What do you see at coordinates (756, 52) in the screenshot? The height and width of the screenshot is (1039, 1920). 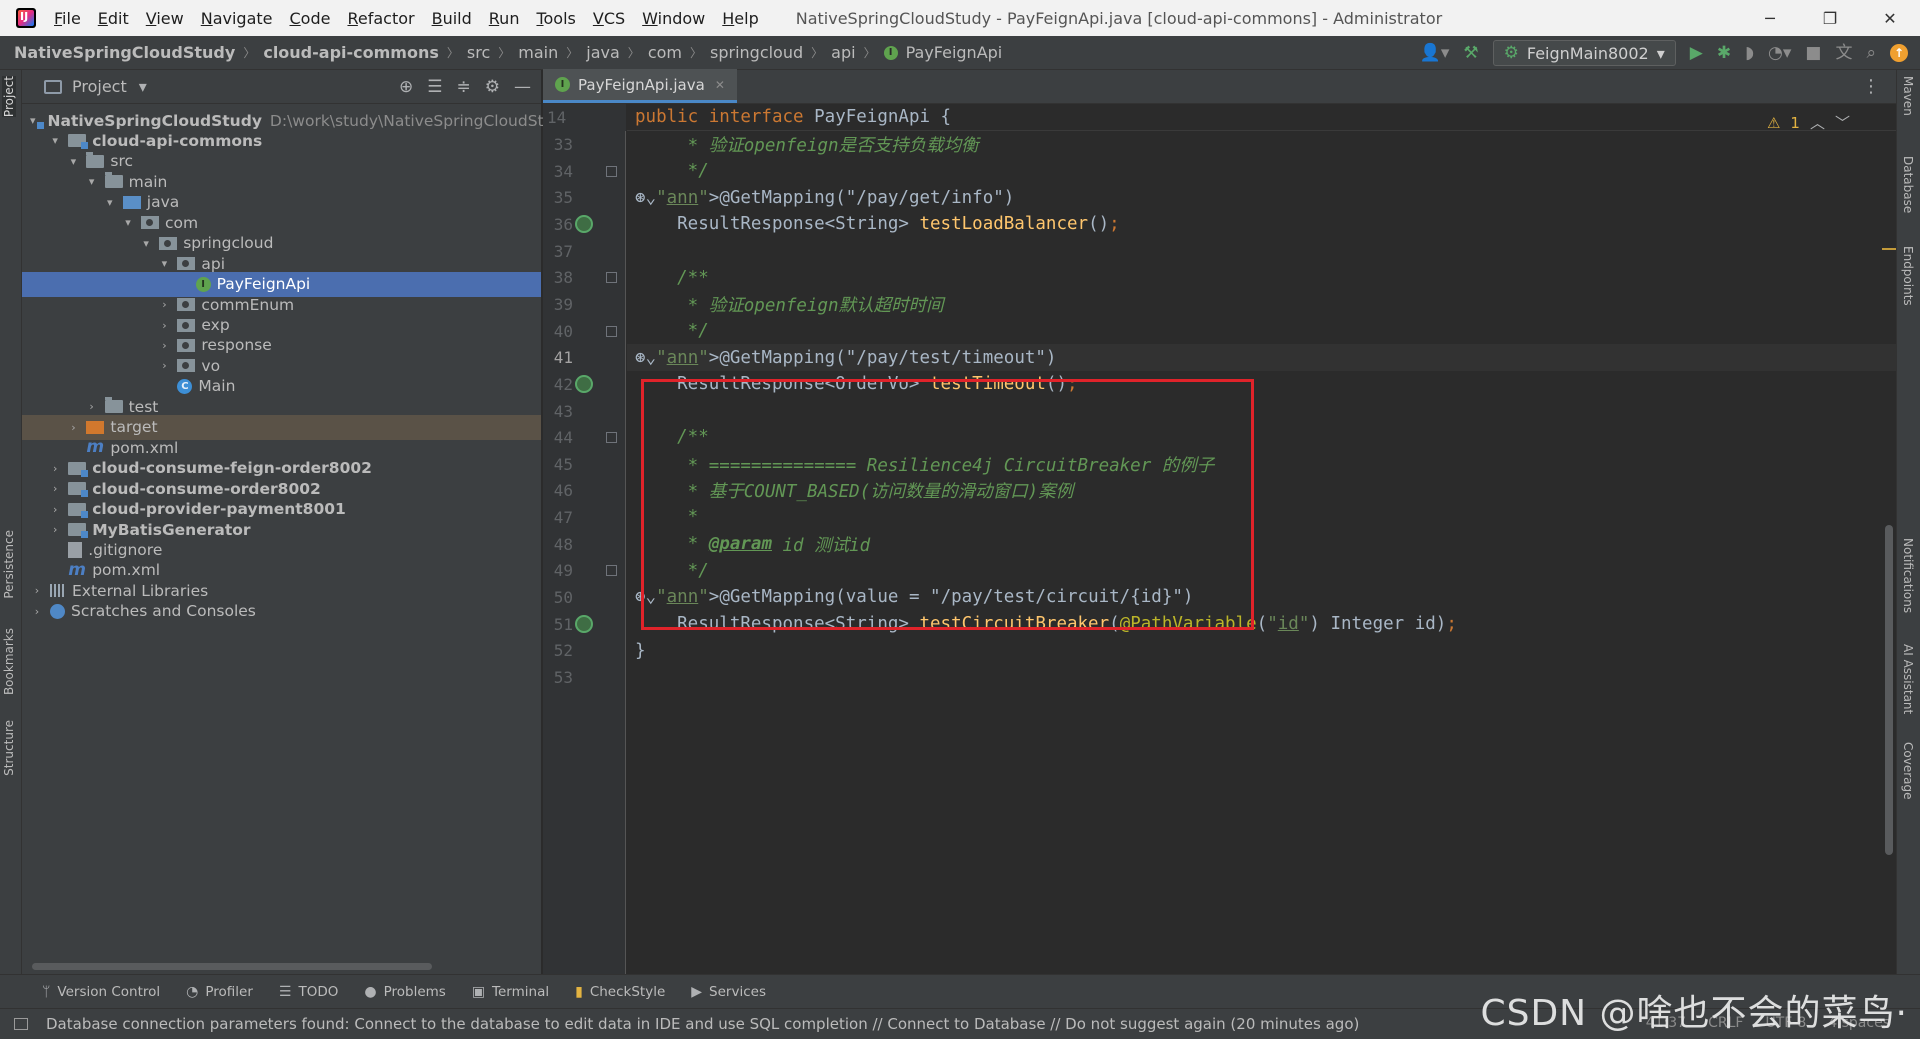 I see `breadcrumb-springcloud: springcloud` at bounding box center [756, 52].